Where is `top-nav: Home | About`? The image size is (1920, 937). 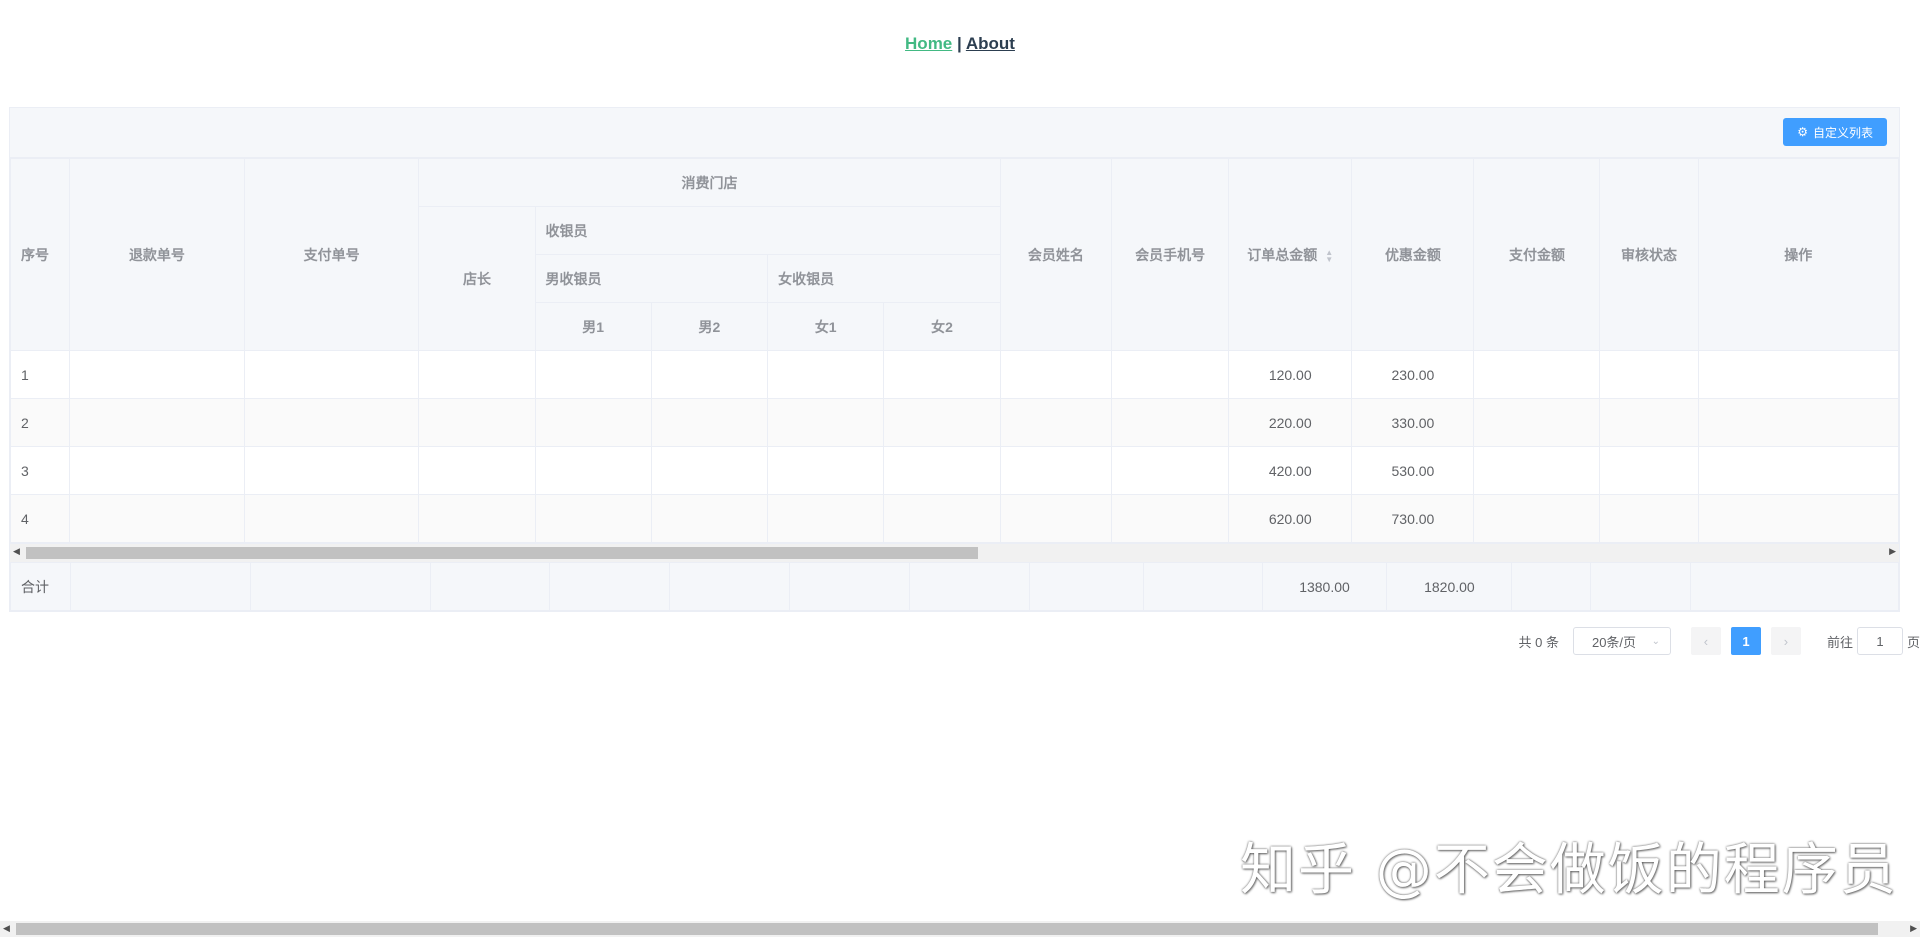 top-nav: Home | About is located at coordinates (960, 44).